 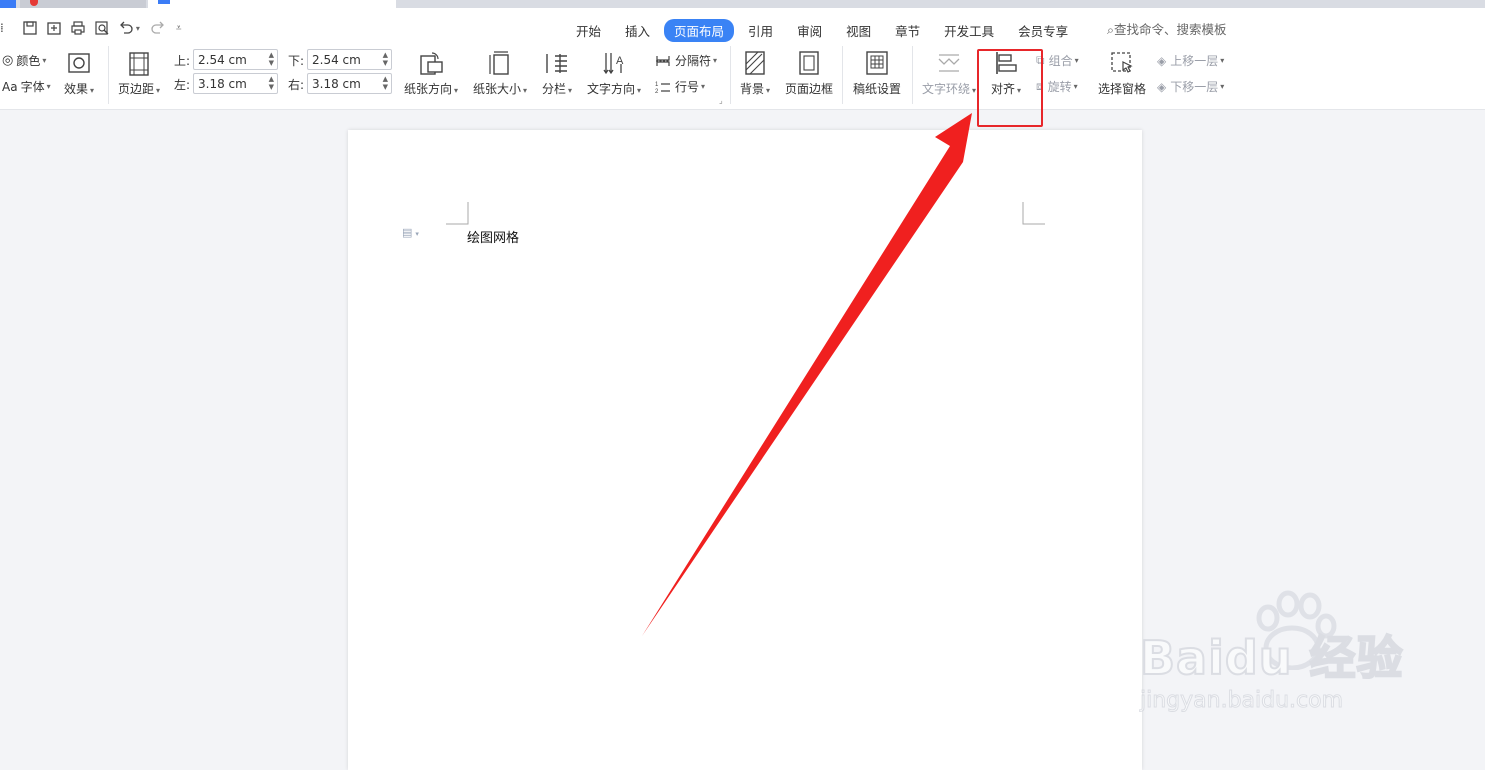 What do you see at coordinates (1241, 701) in the screenshot?
I see `watermark-url: jingyan.baidu.com` at bounding box center [1241, 701].